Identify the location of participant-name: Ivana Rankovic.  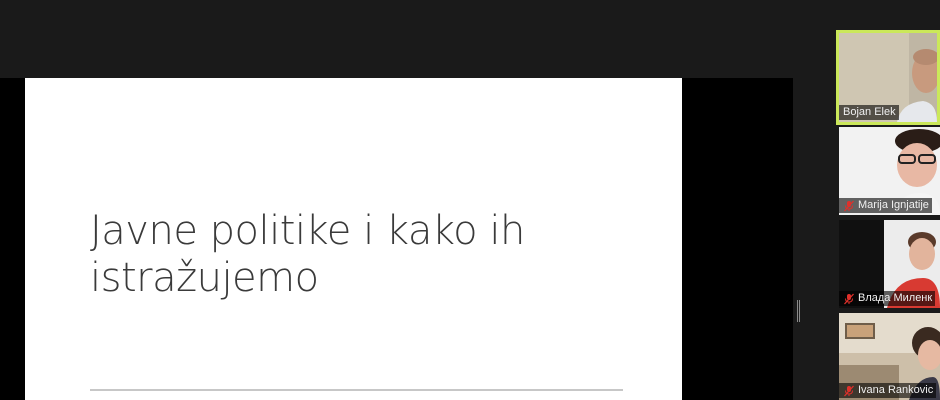
(896, 390).